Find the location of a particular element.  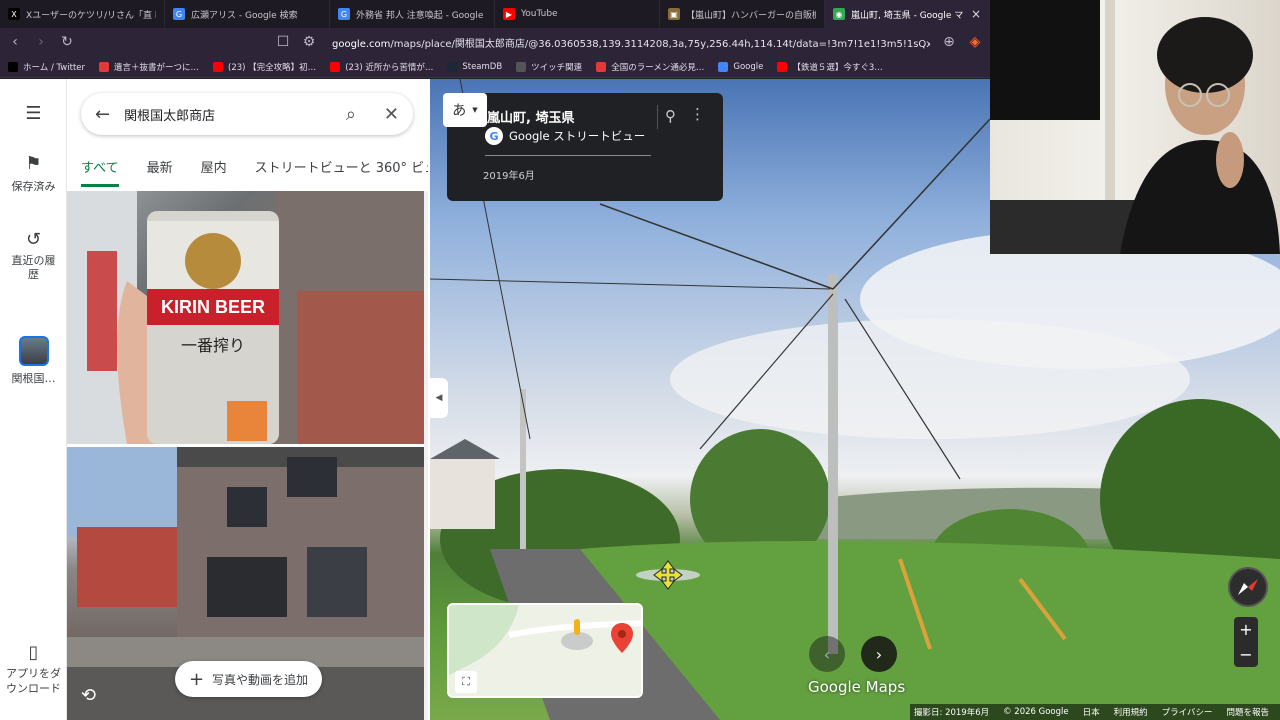

triangle-left-icon: ◀ is located at coordinates (439, 398).